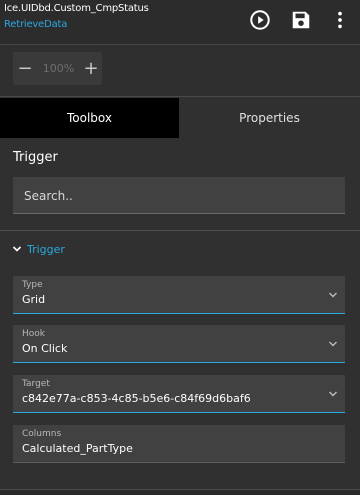  I want to click on play-circle-icon, so click(260, 20).